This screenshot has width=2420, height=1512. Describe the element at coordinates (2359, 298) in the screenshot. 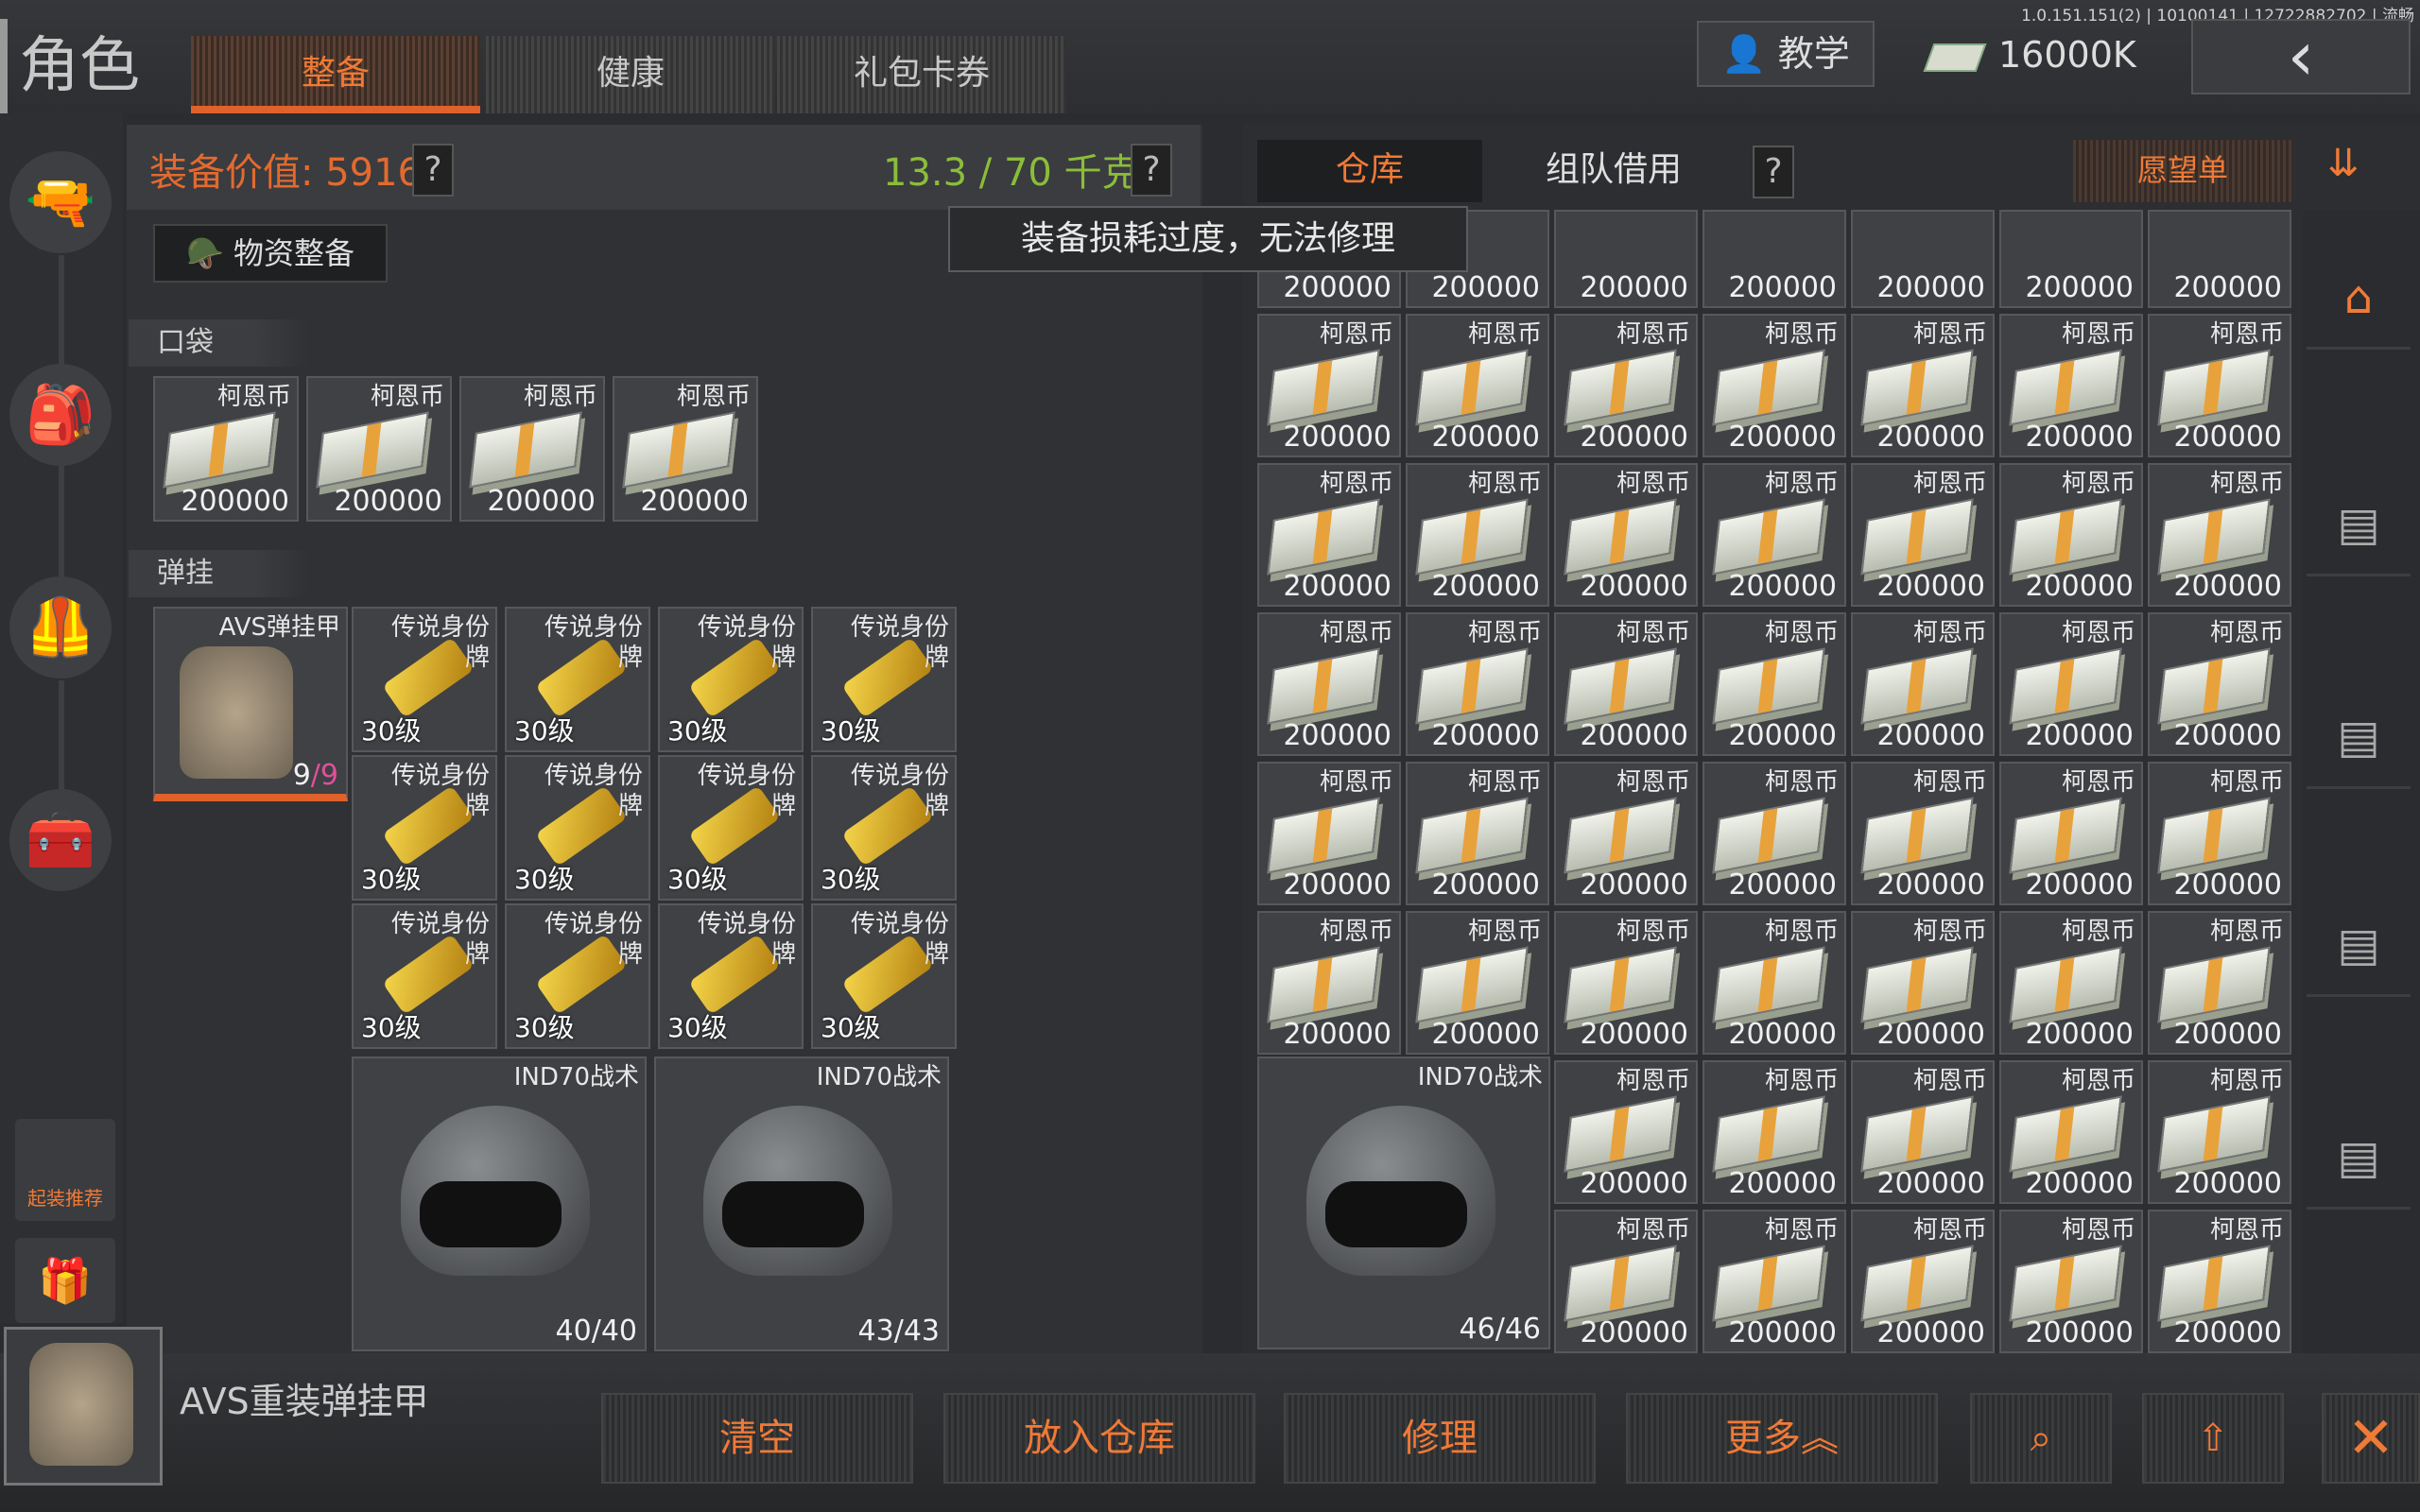

I see `home-icon: ⌂` at that location.